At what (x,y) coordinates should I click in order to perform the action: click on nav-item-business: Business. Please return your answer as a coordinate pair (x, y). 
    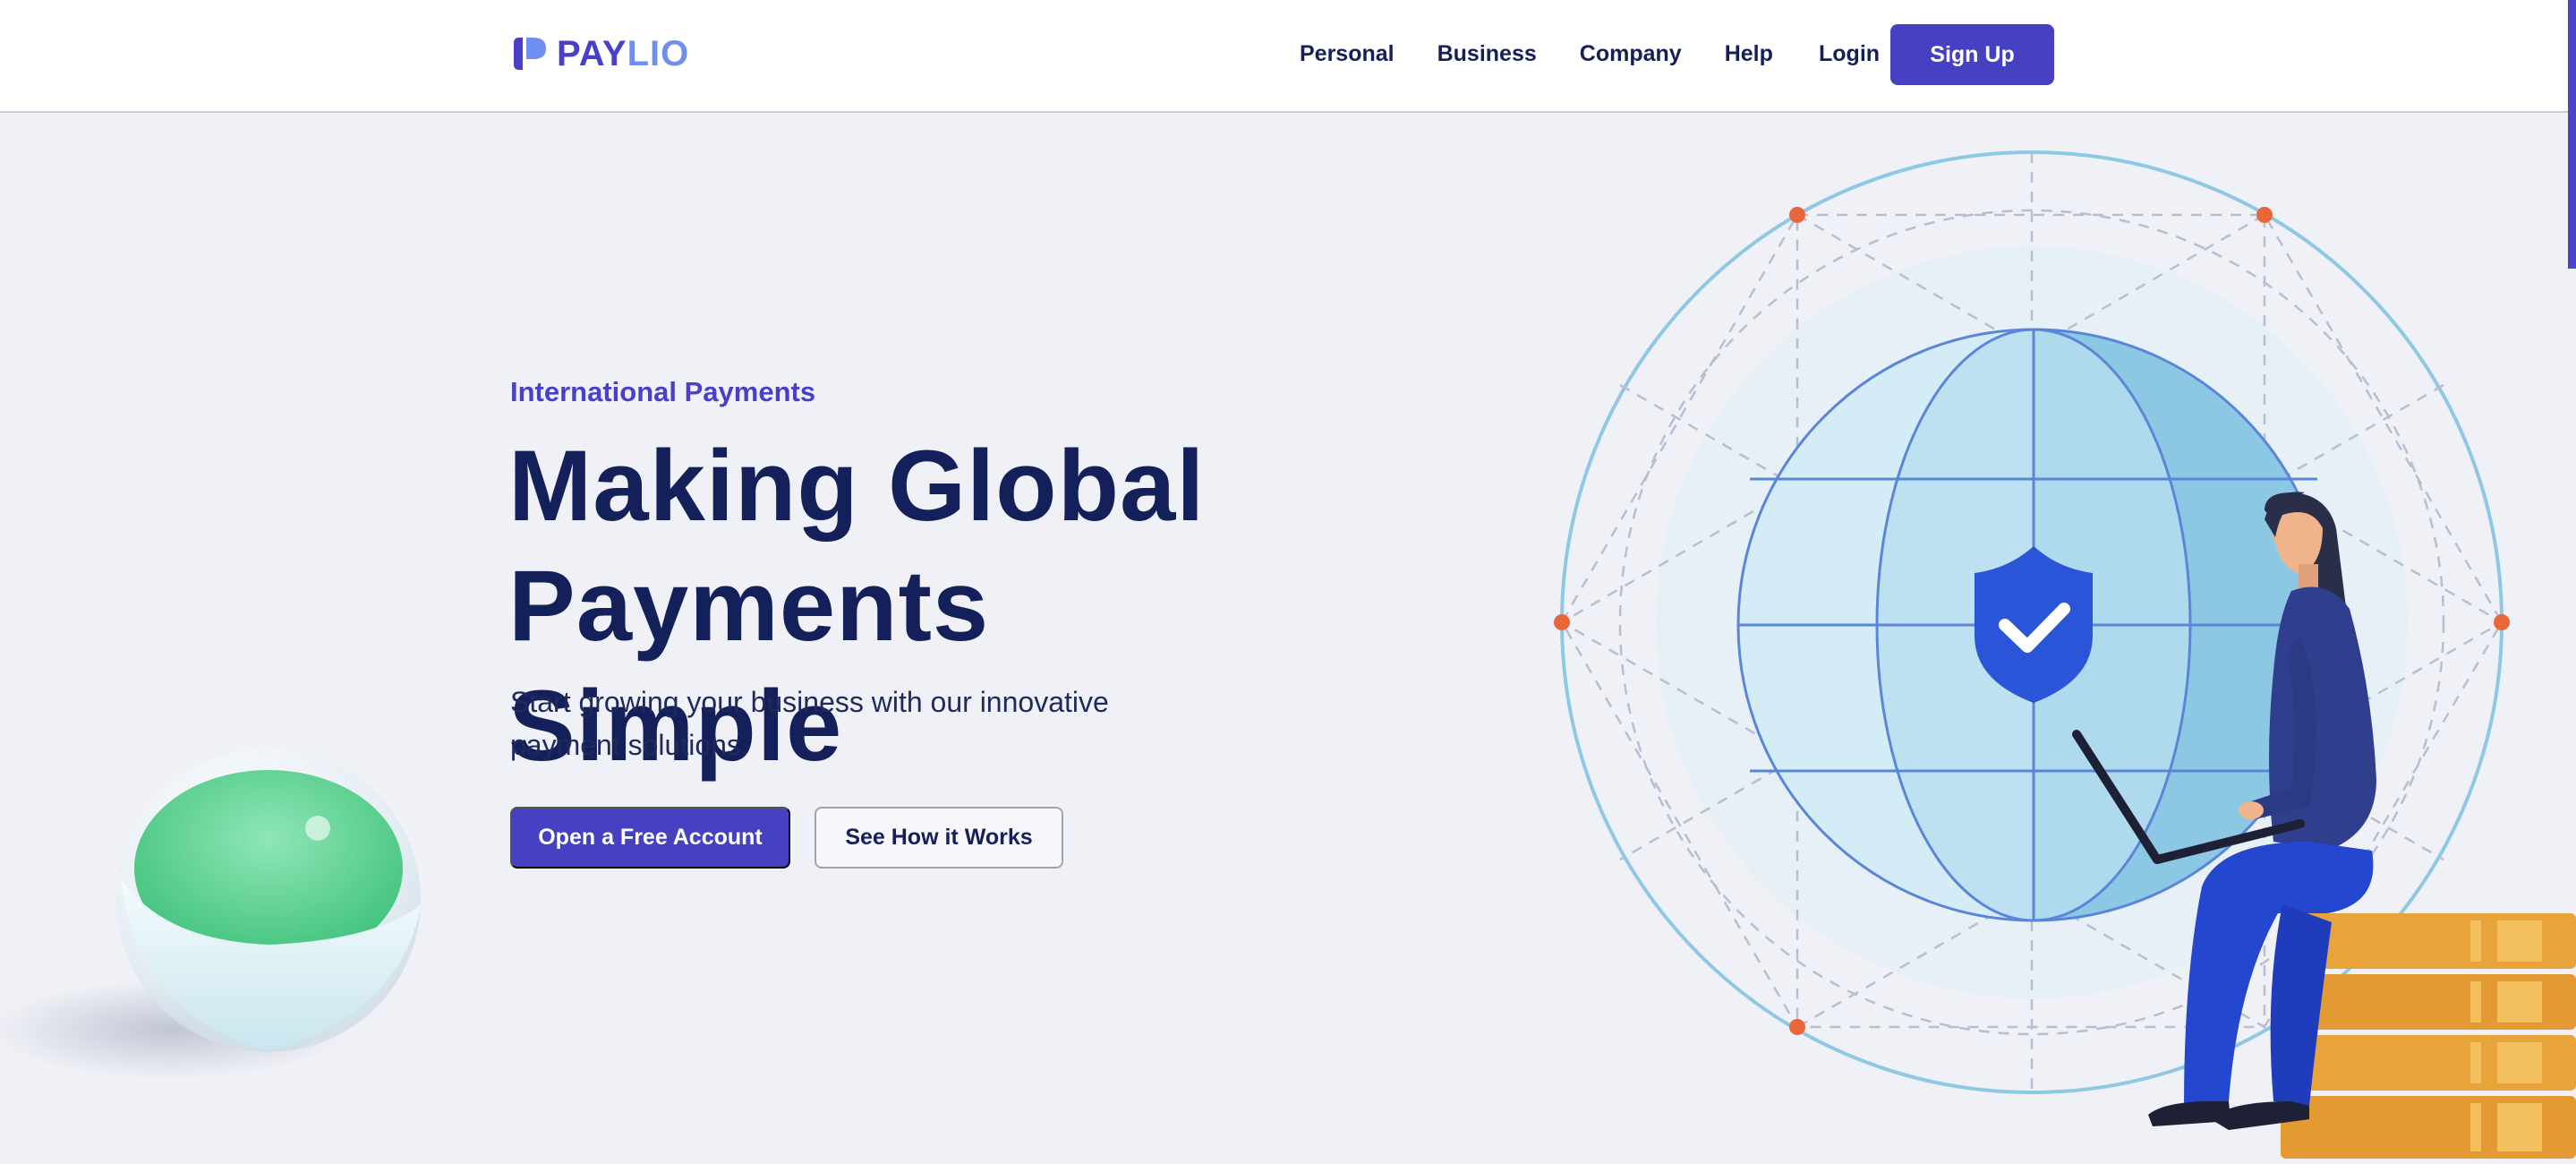
    Looking at the image, I should click on (1487, 54).